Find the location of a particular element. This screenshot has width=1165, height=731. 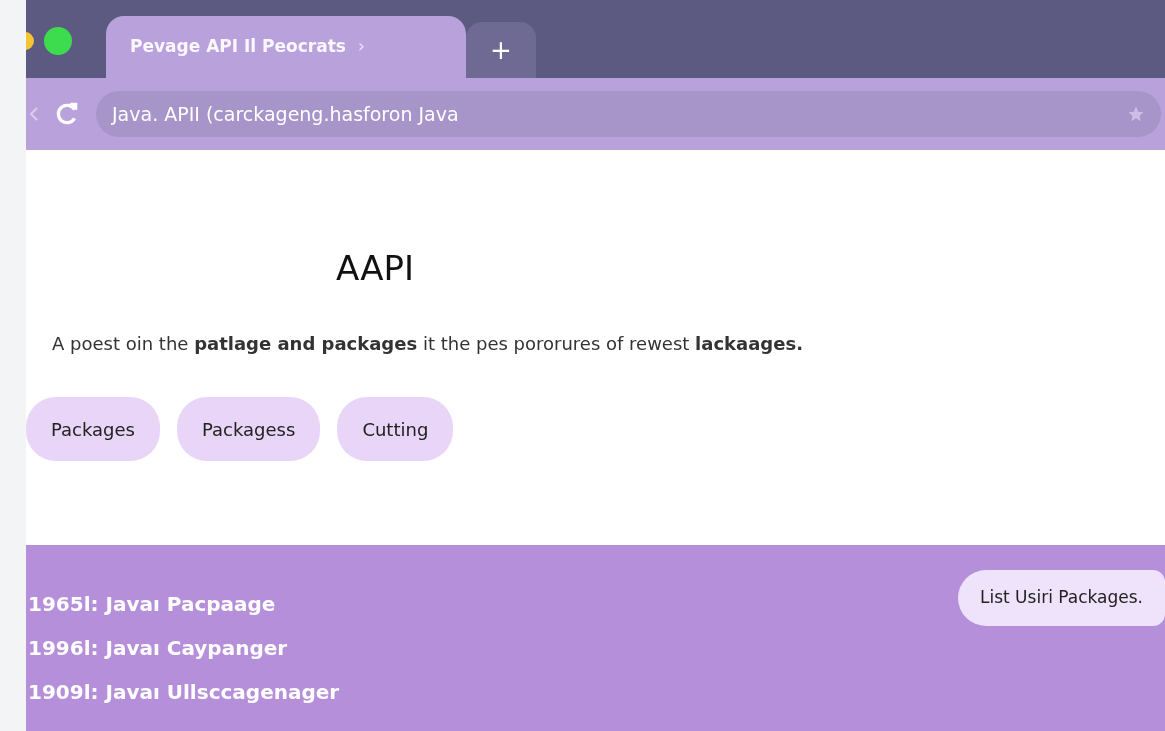

package-chip: Cutting is located at coordinates (395, 429).